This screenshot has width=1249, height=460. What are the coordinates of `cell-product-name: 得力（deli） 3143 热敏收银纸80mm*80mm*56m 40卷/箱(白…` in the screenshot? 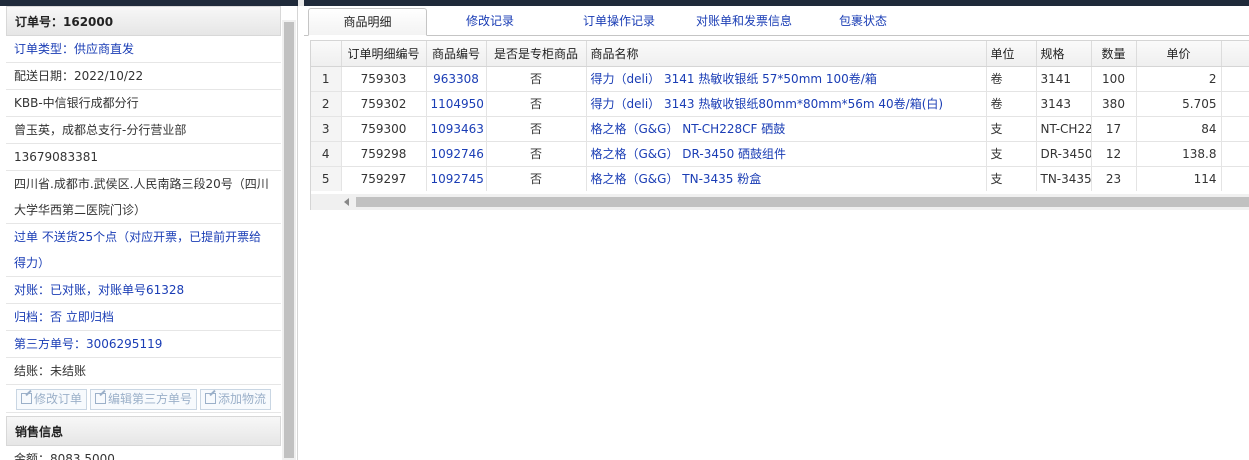 It's located at (786, 104).